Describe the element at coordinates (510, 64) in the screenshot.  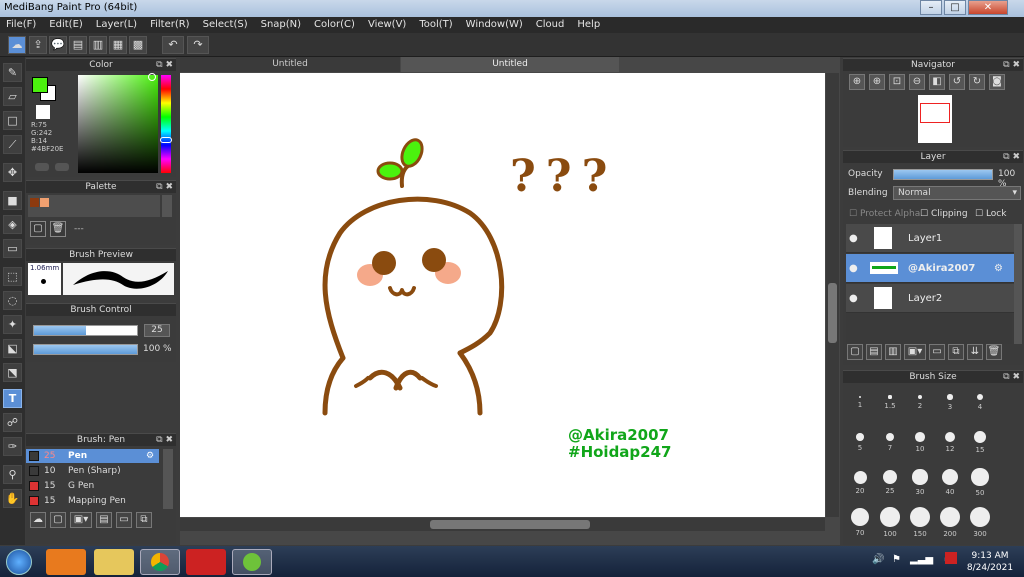
I see `tab-untitled-2: Untitled` at that location.